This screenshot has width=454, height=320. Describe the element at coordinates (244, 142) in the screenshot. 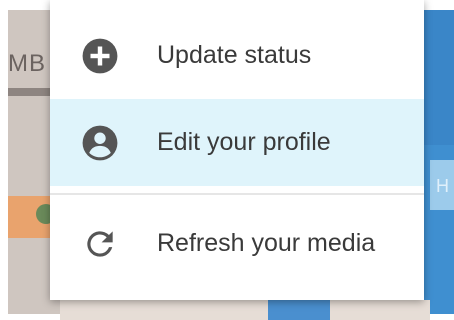

I see `menu-item-label: Edit your profile` at that location.